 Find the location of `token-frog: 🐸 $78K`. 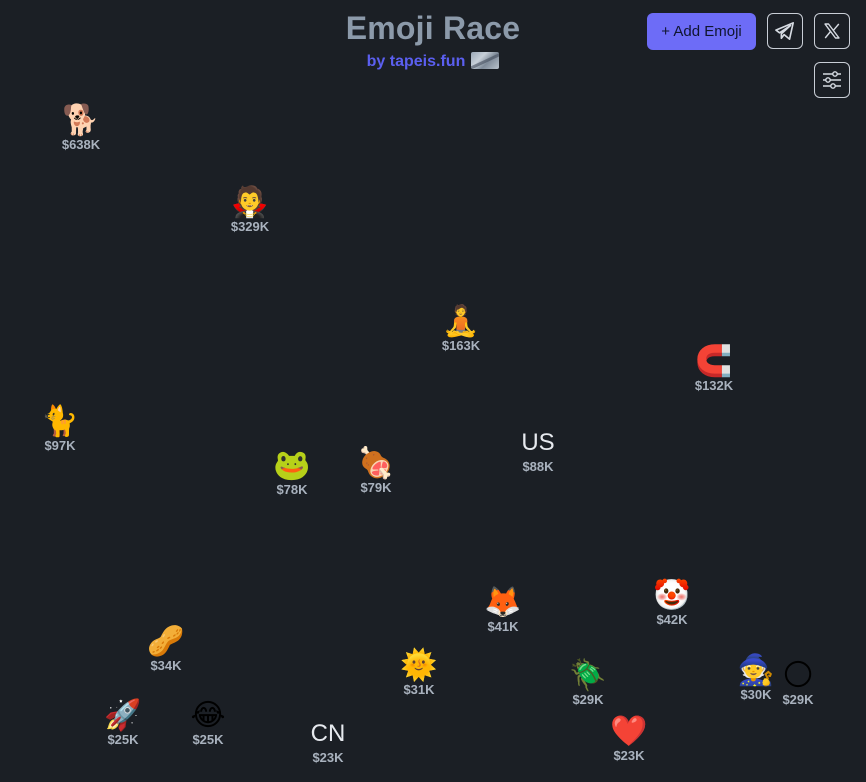

token-frog: 🐸 $78K is located at coordinates (292, 473).